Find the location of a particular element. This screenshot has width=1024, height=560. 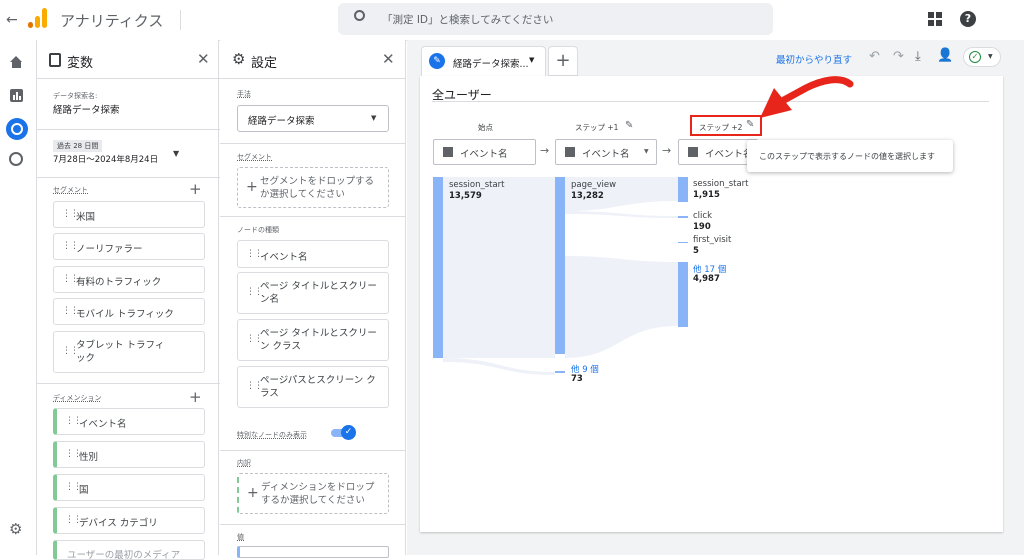

exploration-name-label: データ探索名: is located at coordinates (75, 96).